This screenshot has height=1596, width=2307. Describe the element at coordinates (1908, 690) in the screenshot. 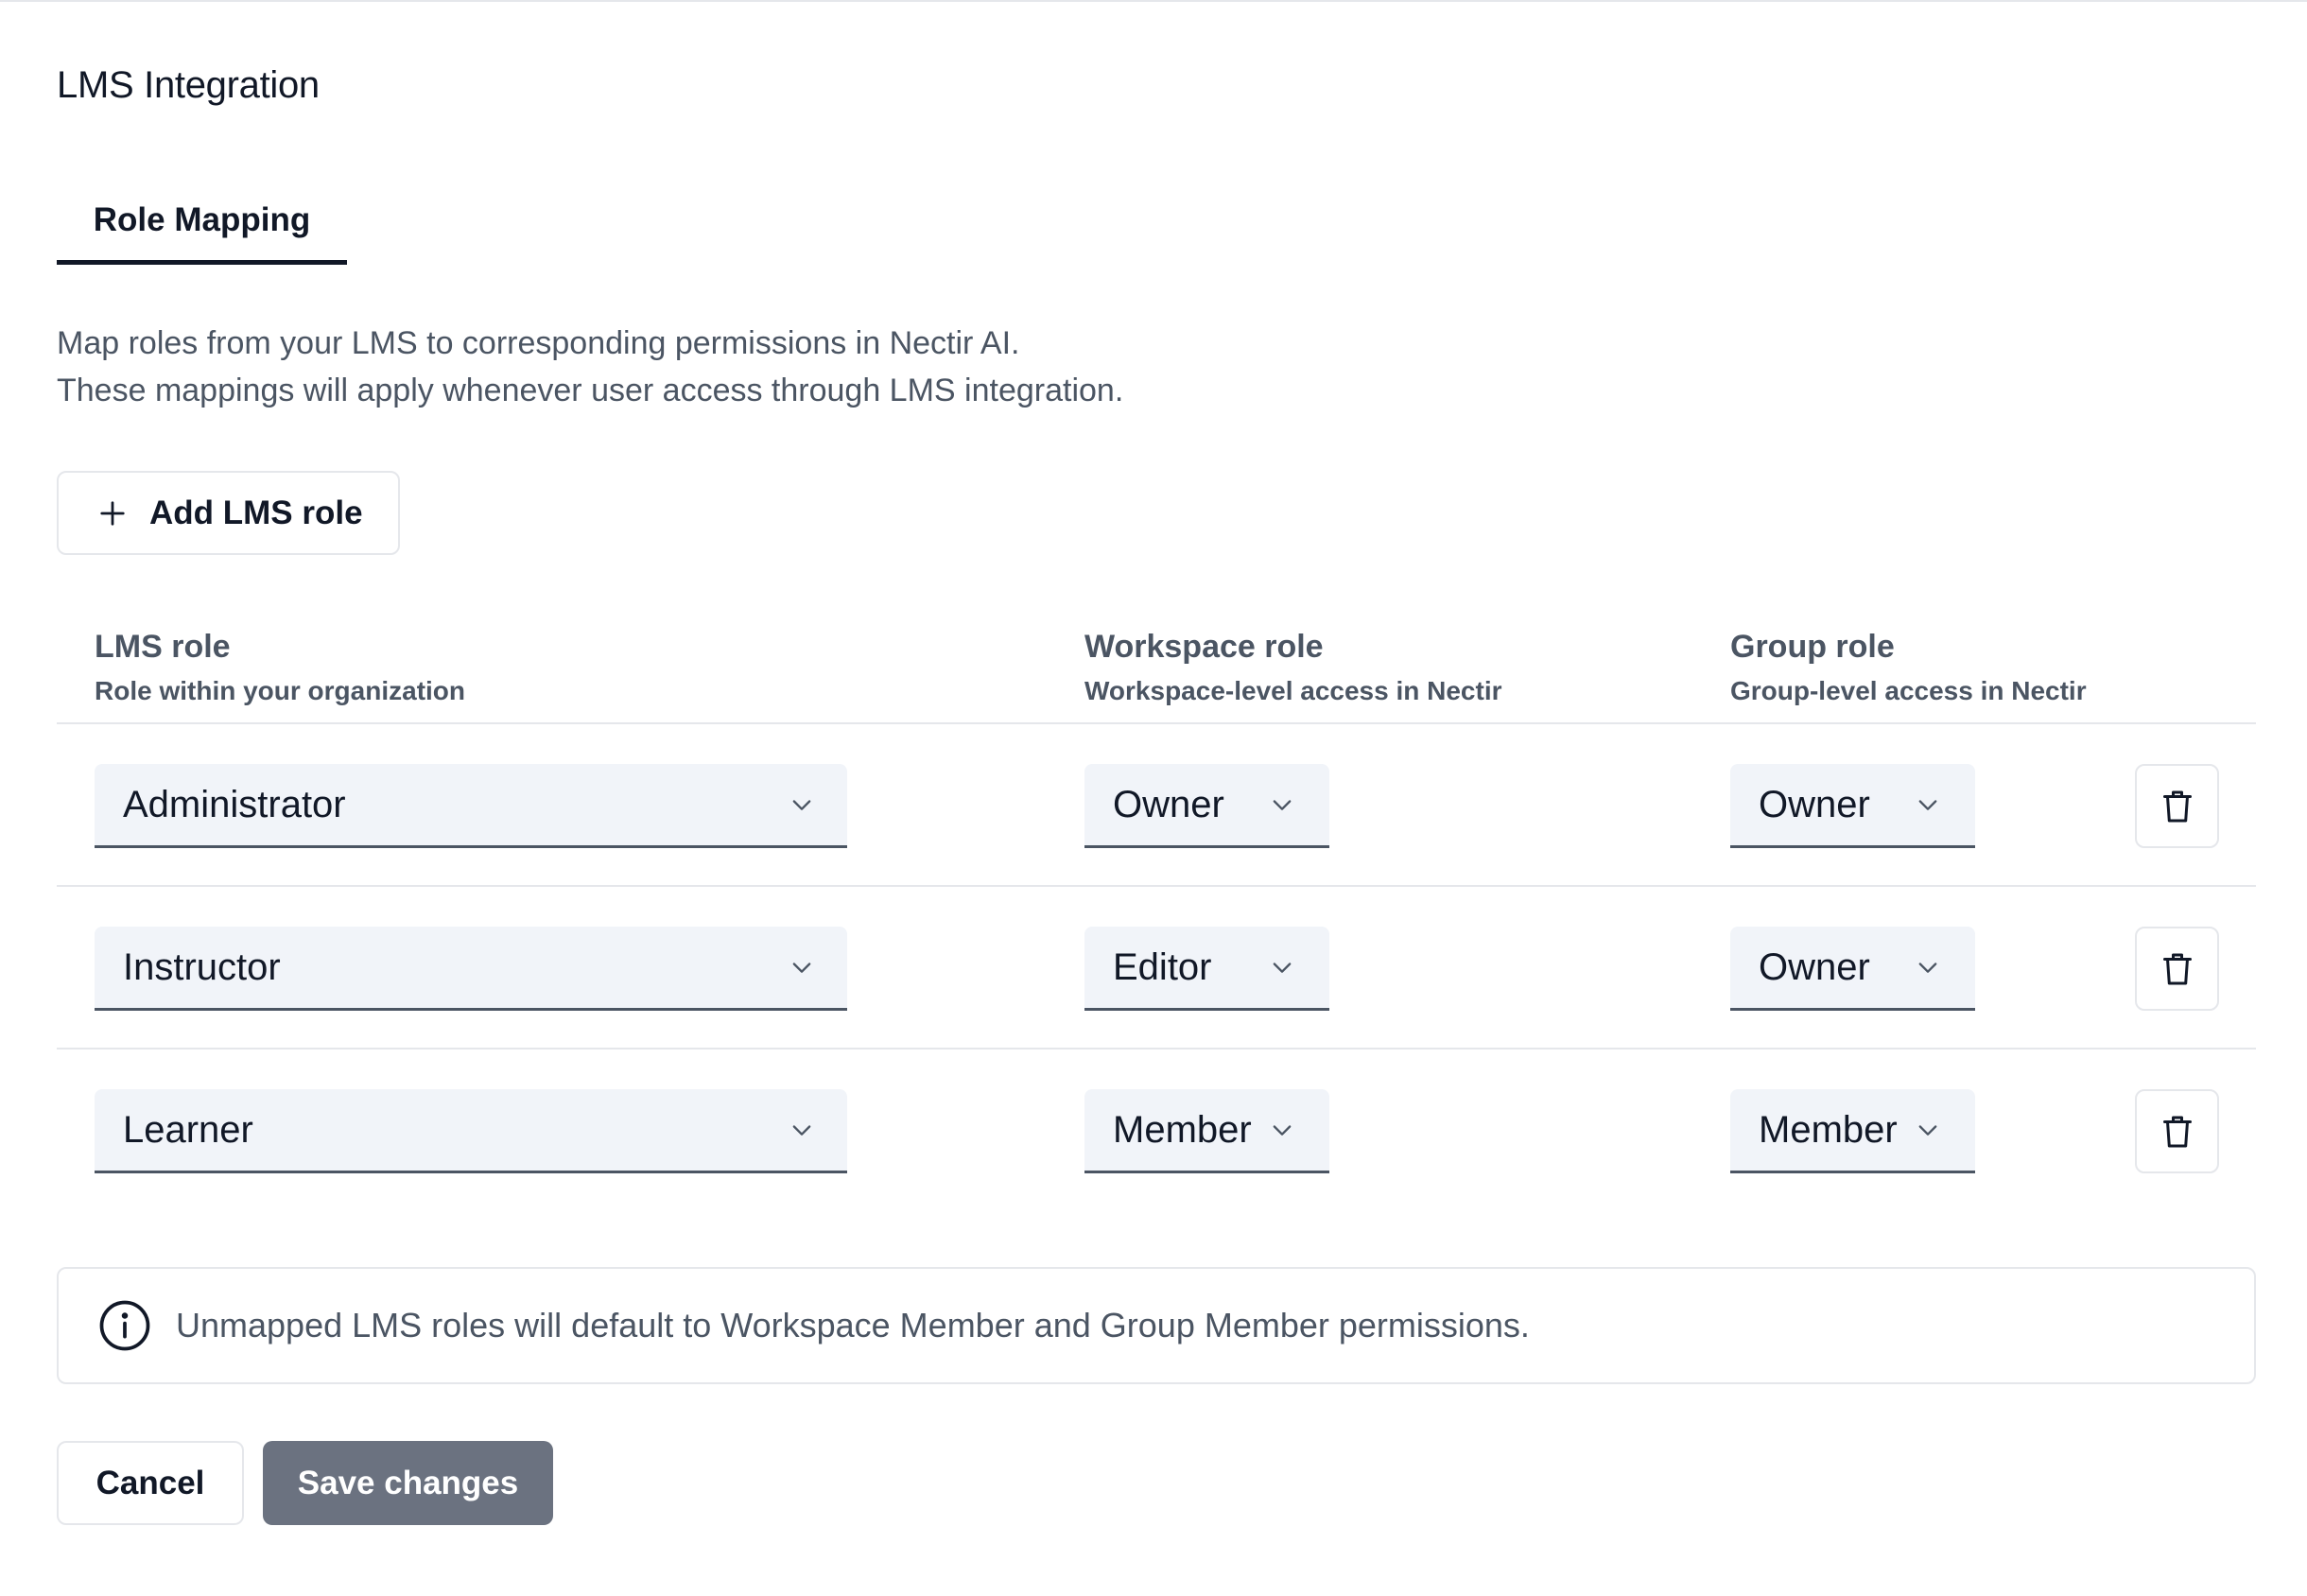

I see `column-subtitle: Group-level access in Nectir` at that location.